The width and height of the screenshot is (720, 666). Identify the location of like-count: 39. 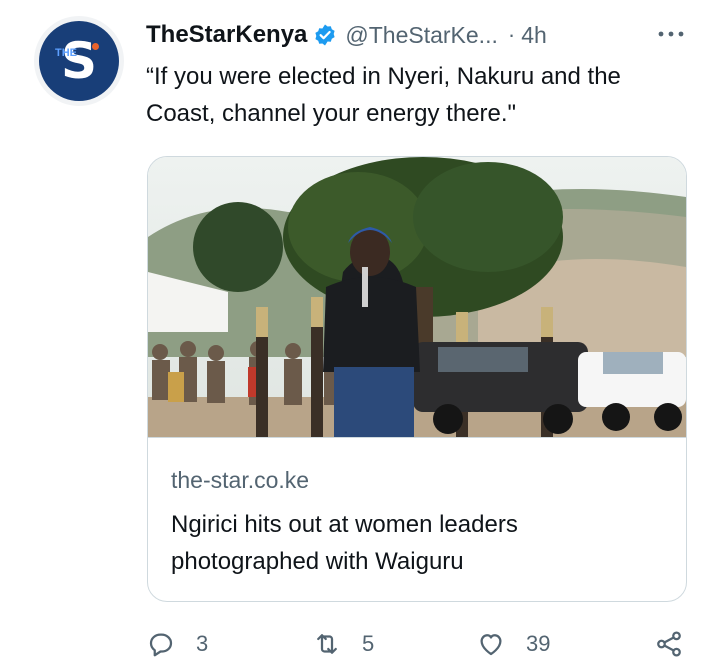
(538, 643).